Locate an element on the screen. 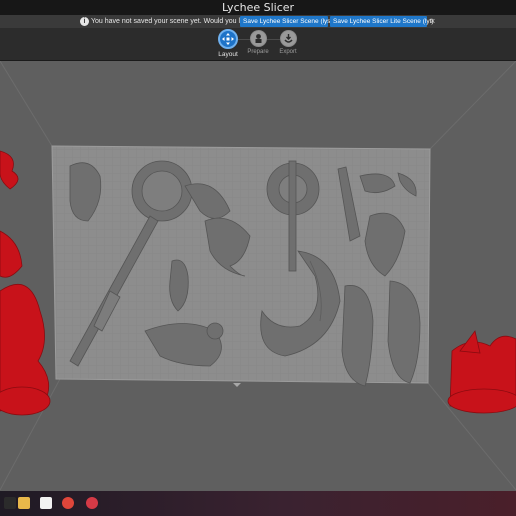 The height and width of the screenshot is (516, 516). close-icon: × is located at coordinates (432, 21).